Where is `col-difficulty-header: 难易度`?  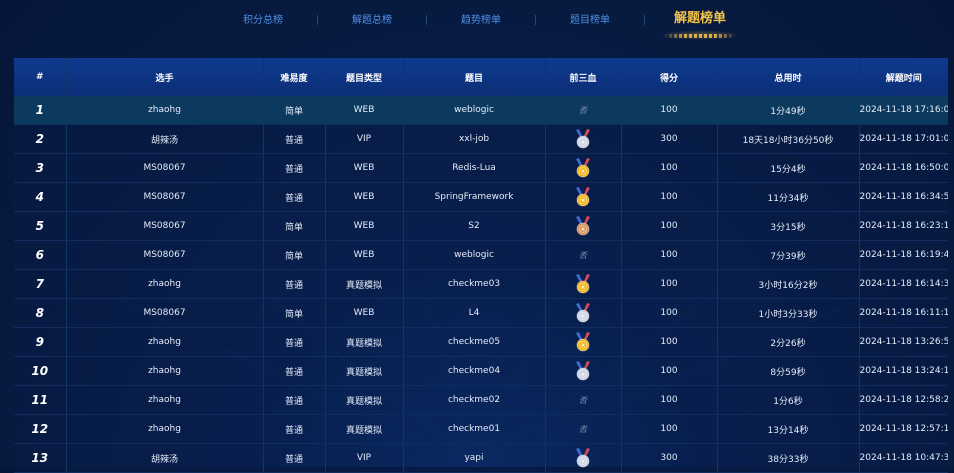
col-difficulty-header: 难易度 is located at coordinates (294, 77).